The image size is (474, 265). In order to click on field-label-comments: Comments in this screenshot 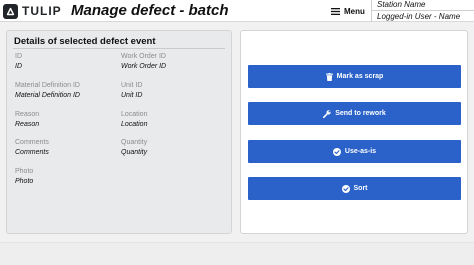, I will do `click(32, 142)`.